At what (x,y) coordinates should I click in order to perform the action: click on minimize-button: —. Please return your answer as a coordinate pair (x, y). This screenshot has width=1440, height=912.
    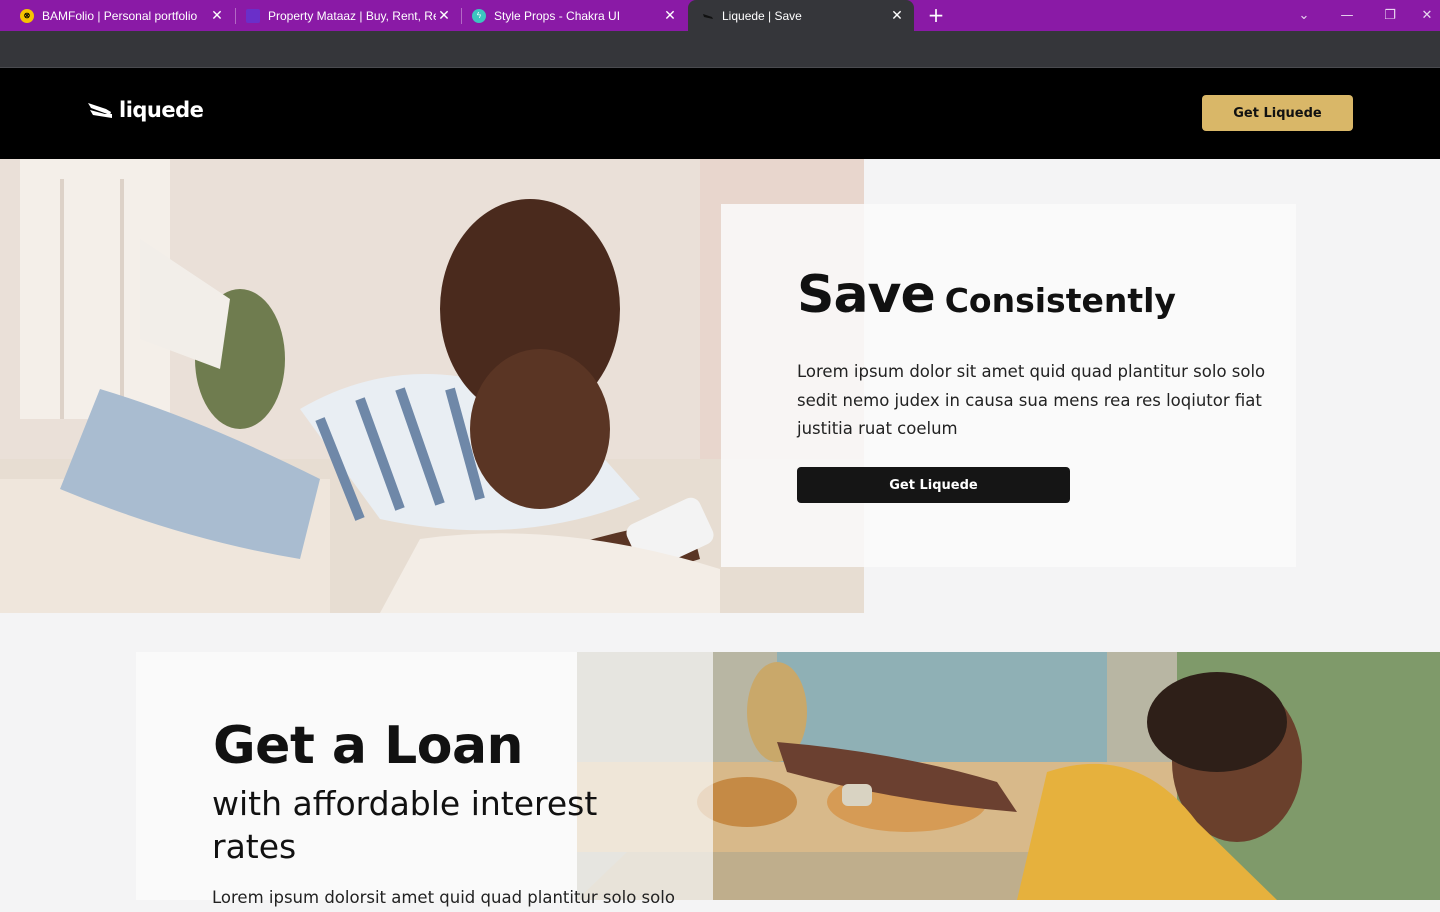
    Looking at the image, I should click on (1347, 15).